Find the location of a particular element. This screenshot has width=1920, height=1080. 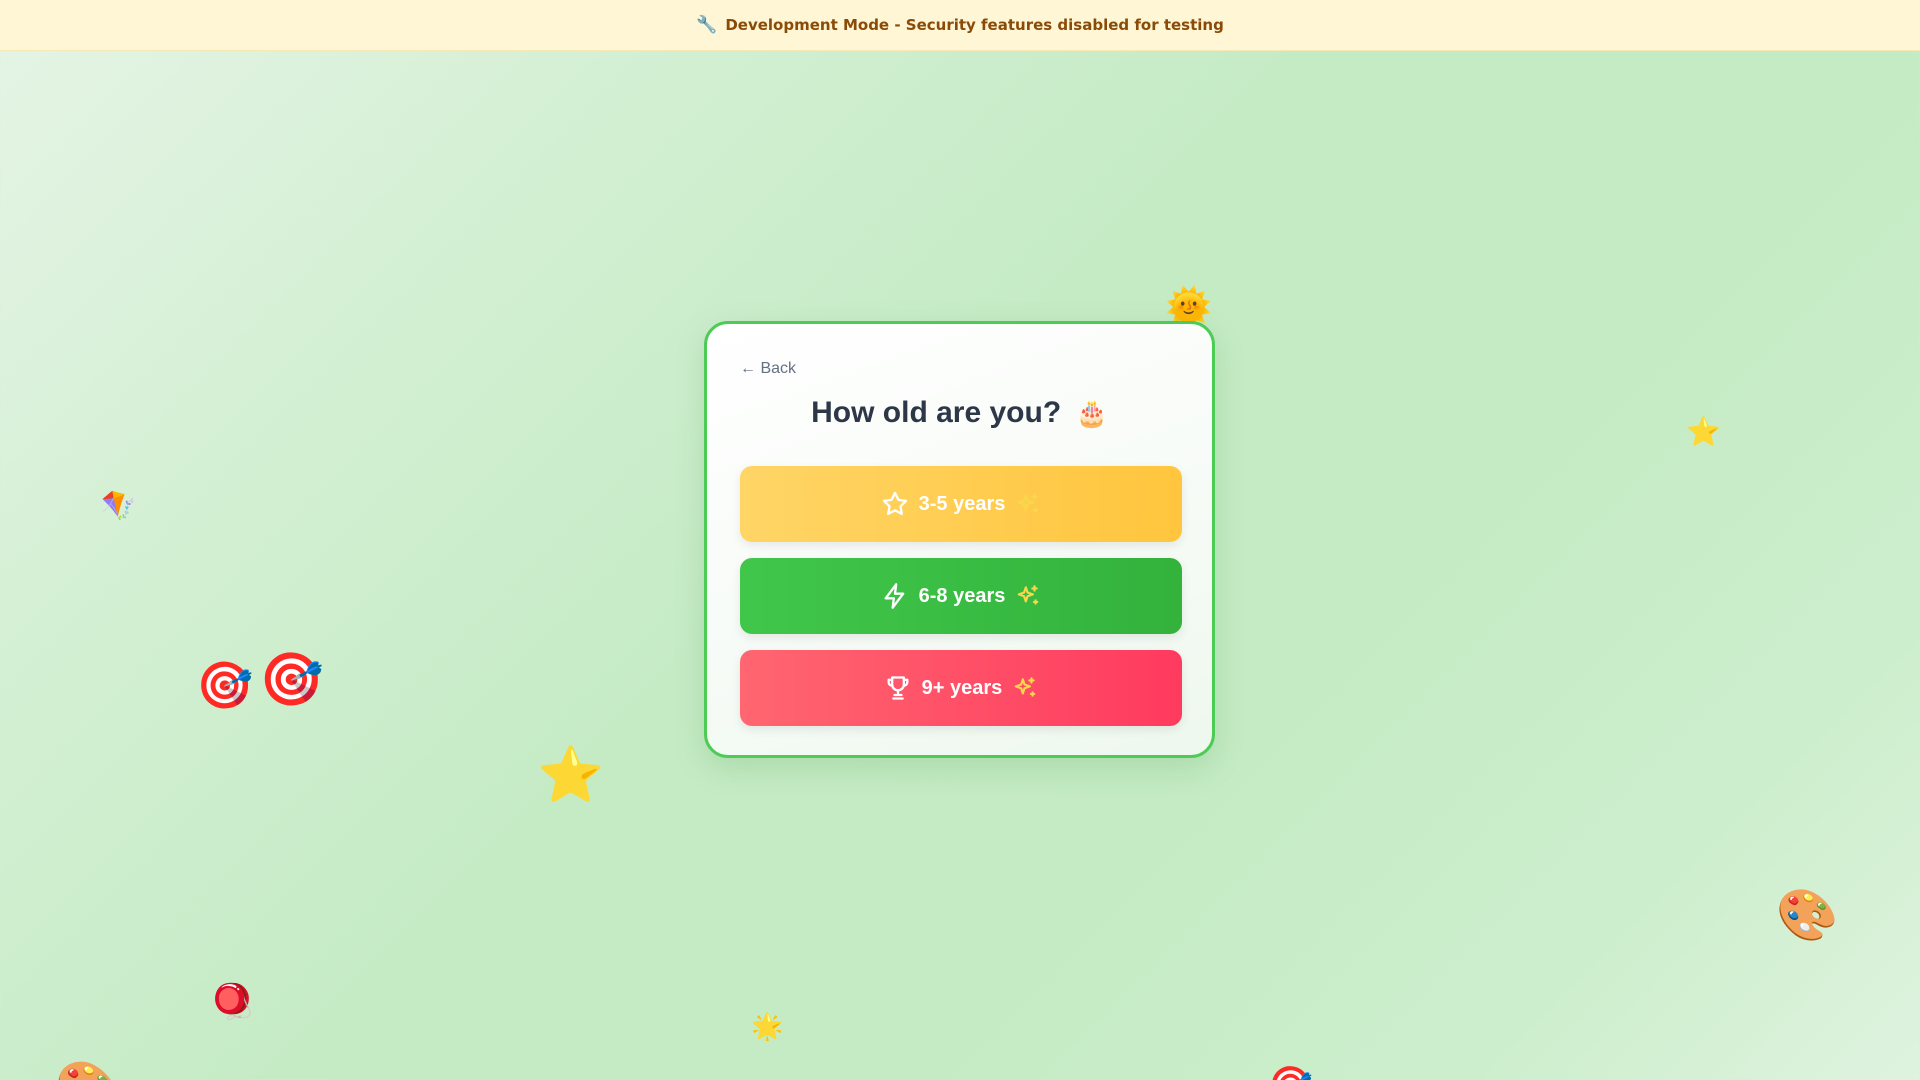

age-option-9-plus-button: 9+ years is located at coordinates (961, 688).